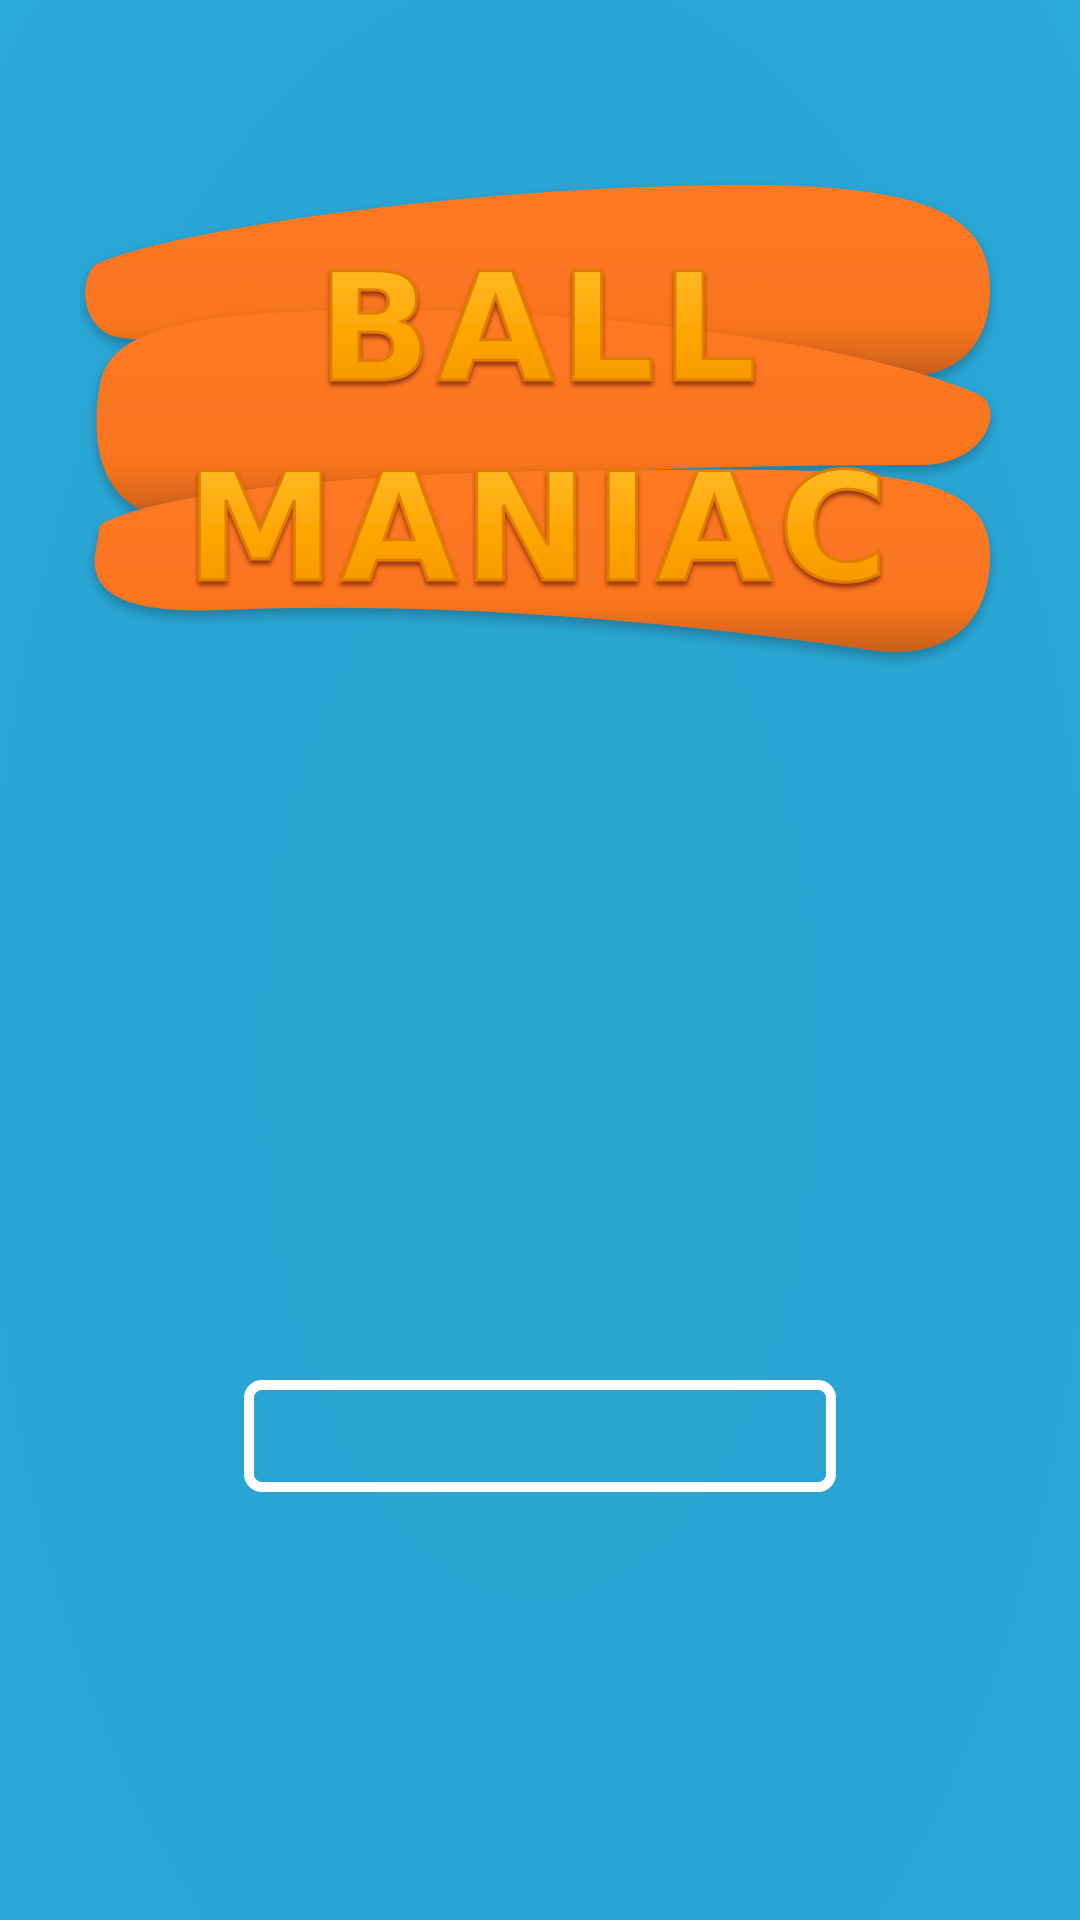 Image resolution: width=1080 pixels, height=1920 pixels. What do you see at coordinates (540, 329) in the screenshot?
I see `logo-title-line1: BALL` at bounding box center [540, 329].